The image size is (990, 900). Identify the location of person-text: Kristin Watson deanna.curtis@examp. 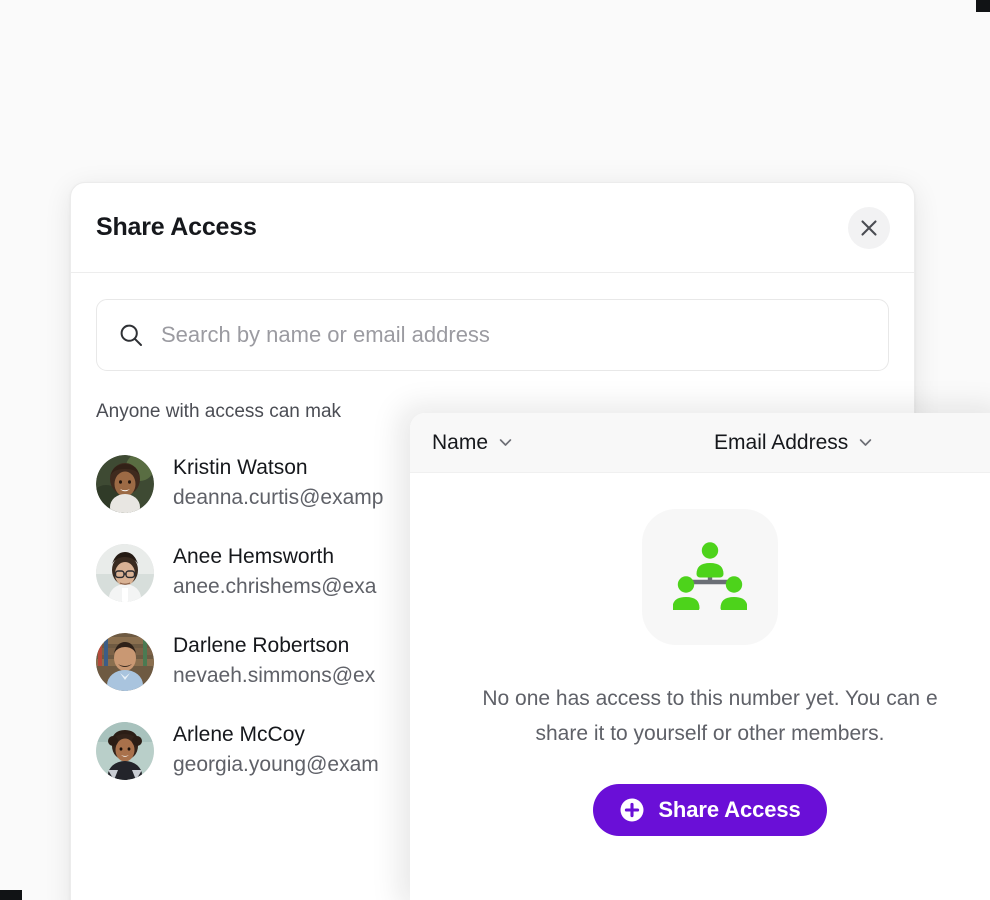
(278, 483).